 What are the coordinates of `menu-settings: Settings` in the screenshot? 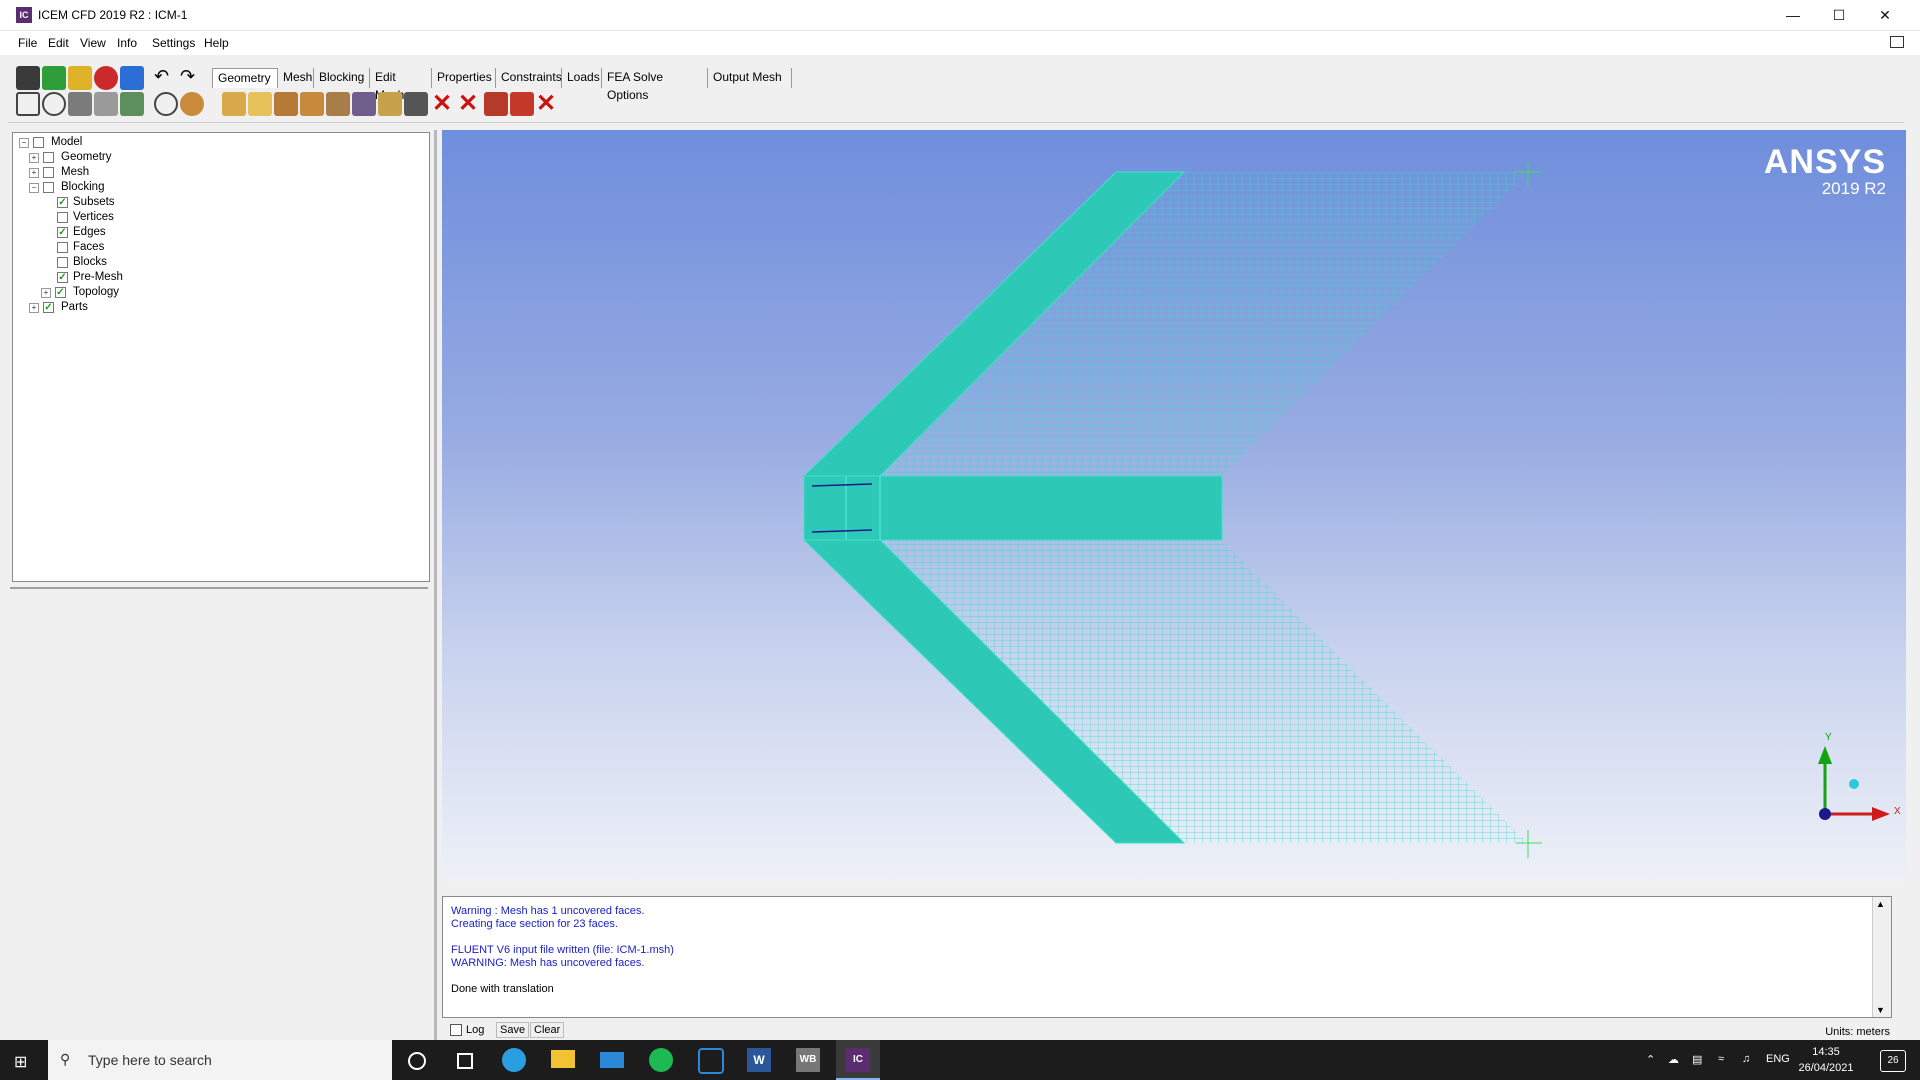 It's located at (173, 43).